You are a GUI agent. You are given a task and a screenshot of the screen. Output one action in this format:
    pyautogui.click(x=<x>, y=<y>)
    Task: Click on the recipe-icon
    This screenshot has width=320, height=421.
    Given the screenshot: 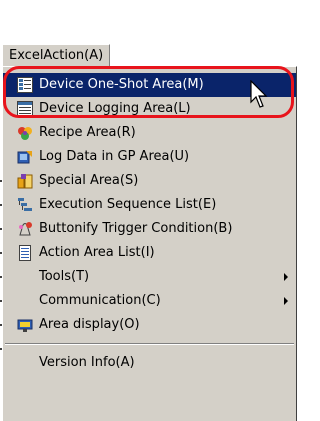 What is the action you would take?
    pyautogui.click(x=25, y=133)
    